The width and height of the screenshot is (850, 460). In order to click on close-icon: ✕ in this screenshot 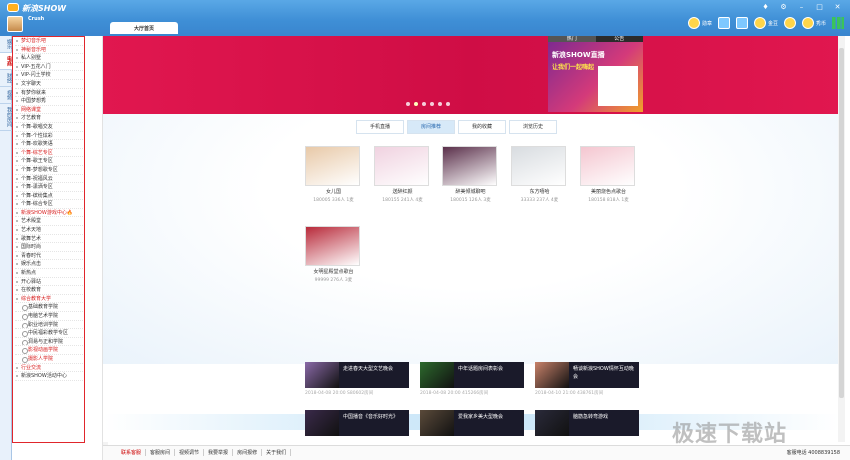, I will do `click(837, 7)`.